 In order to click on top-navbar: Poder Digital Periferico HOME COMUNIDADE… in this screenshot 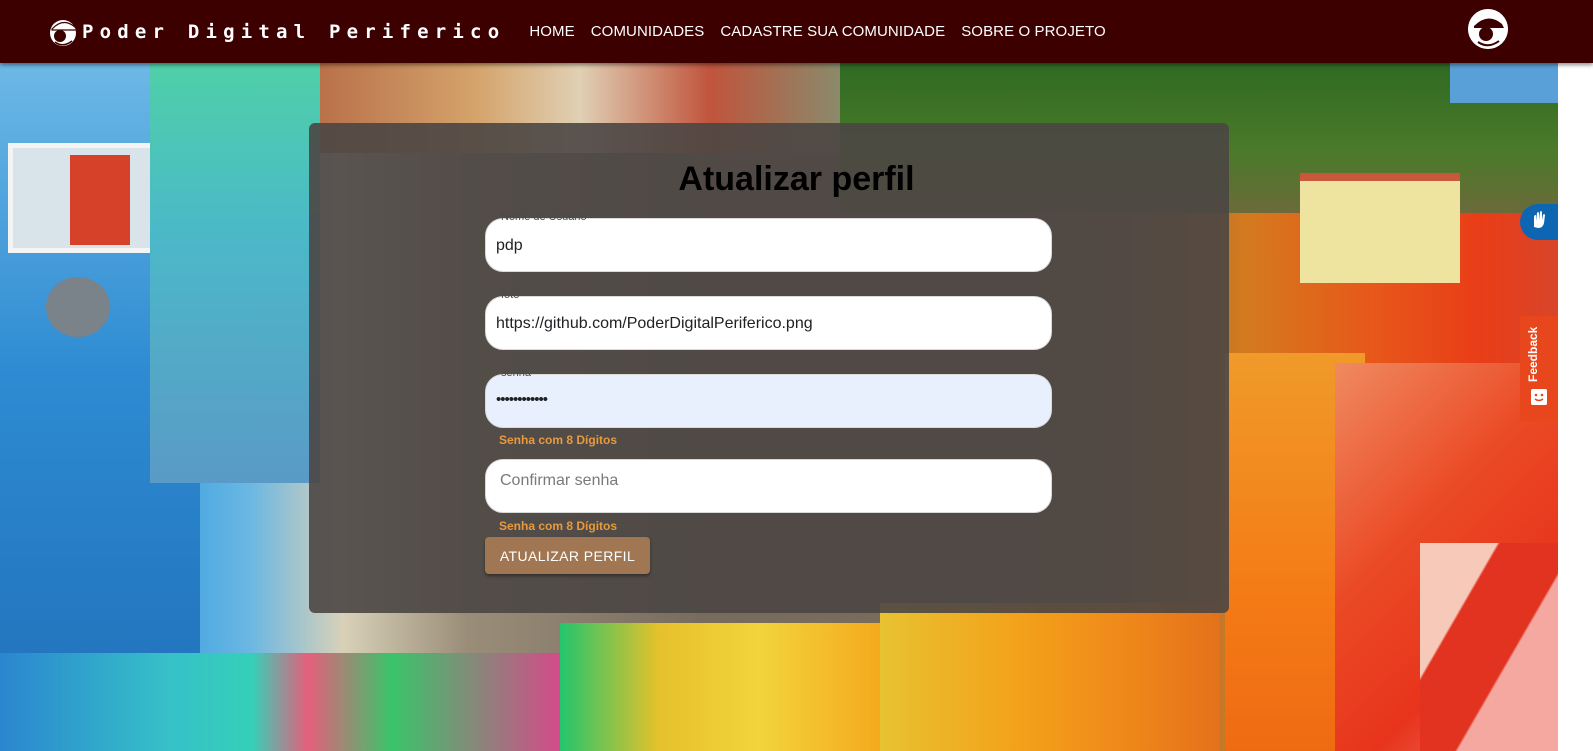, I will do `click(796, 31)`.